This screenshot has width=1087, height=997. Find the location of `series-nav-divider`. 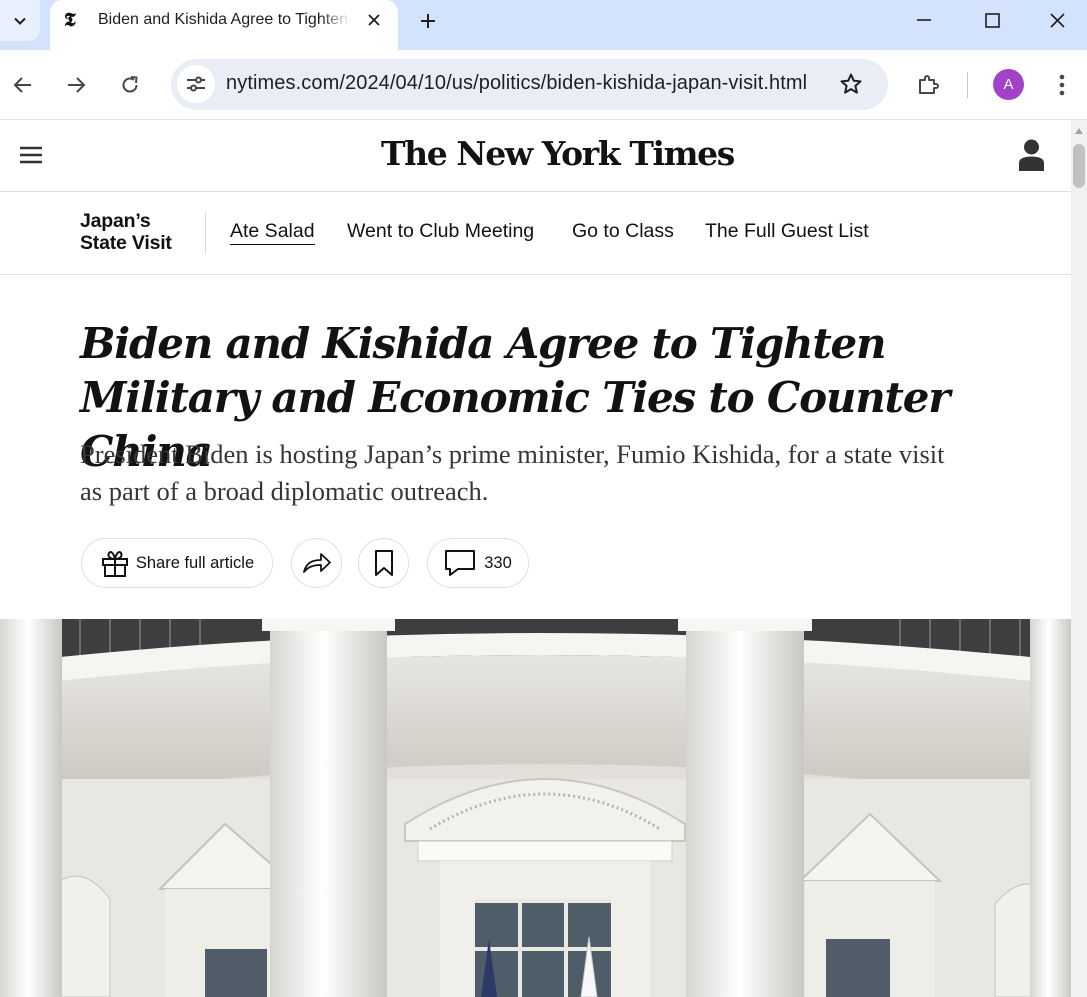

series-nav-divider is located at coordinates (205, 232).